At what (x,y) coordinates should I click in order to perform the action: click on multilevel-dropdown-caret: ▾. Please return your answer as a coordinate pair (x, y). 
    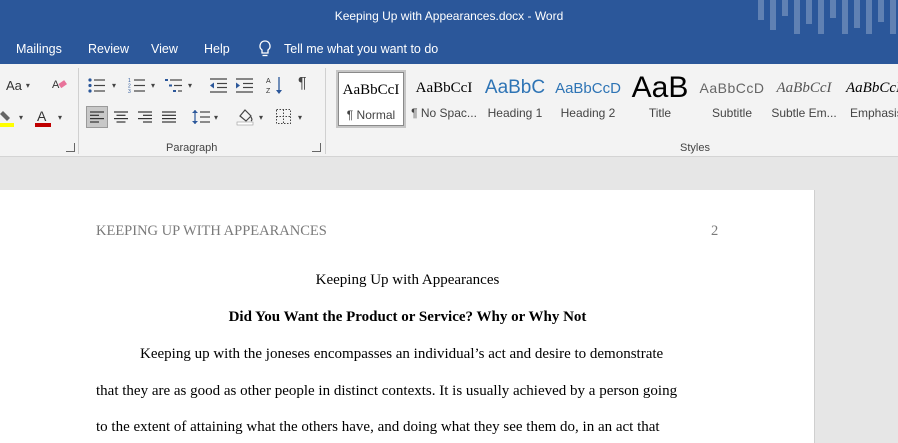
    Looking at the image, I should click on (190, 85).